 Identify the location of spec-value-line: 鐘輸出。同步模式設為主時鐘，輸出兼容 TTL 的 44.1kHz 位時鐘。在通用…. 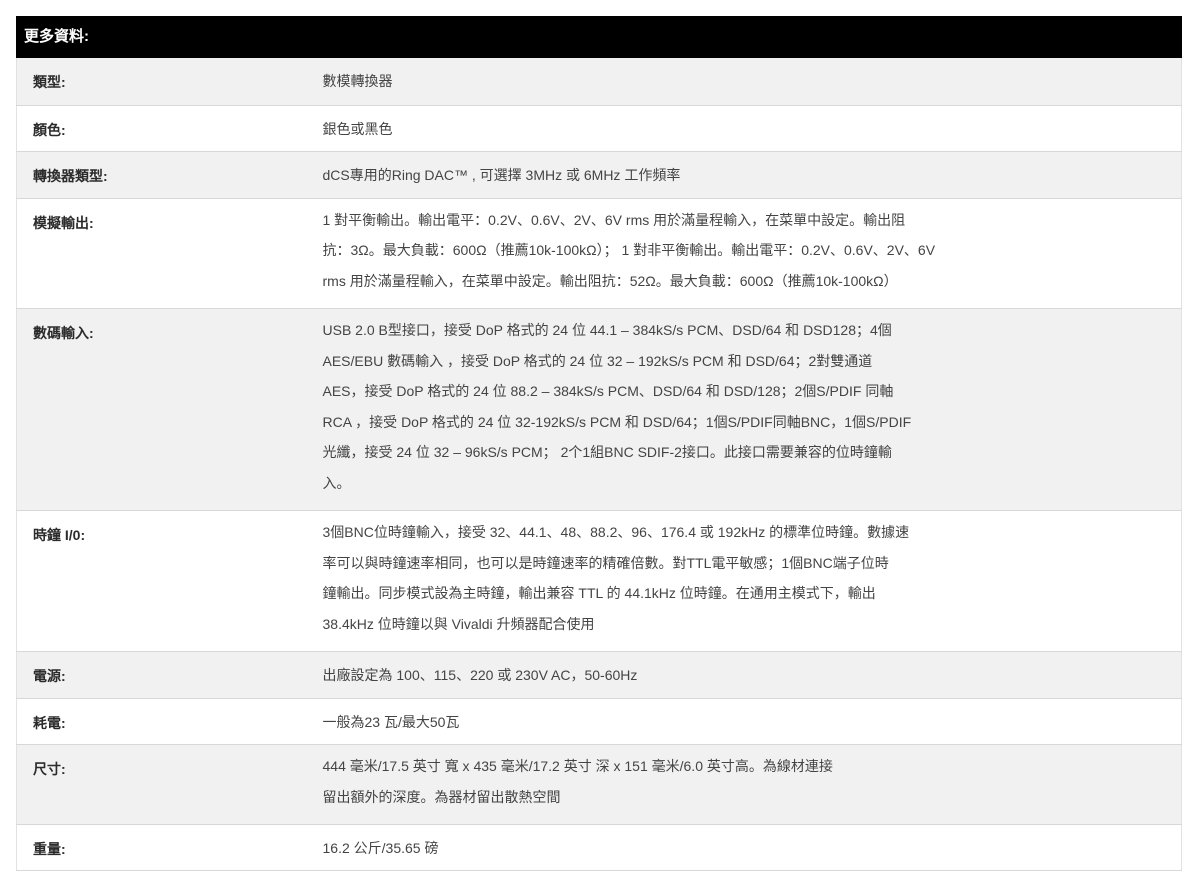
(599, 593).